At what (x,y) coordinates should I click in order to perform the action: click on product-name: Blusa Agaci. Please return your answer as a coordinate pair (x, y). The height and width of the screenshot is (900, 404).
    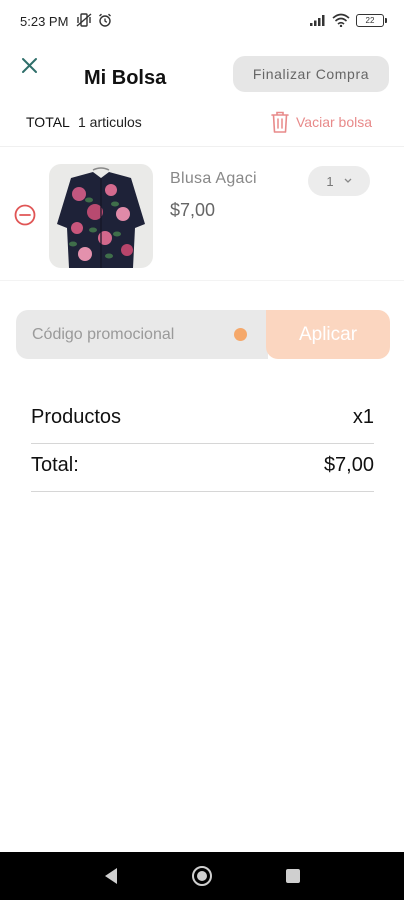
    Looking at the image, I should click on (213, 179).